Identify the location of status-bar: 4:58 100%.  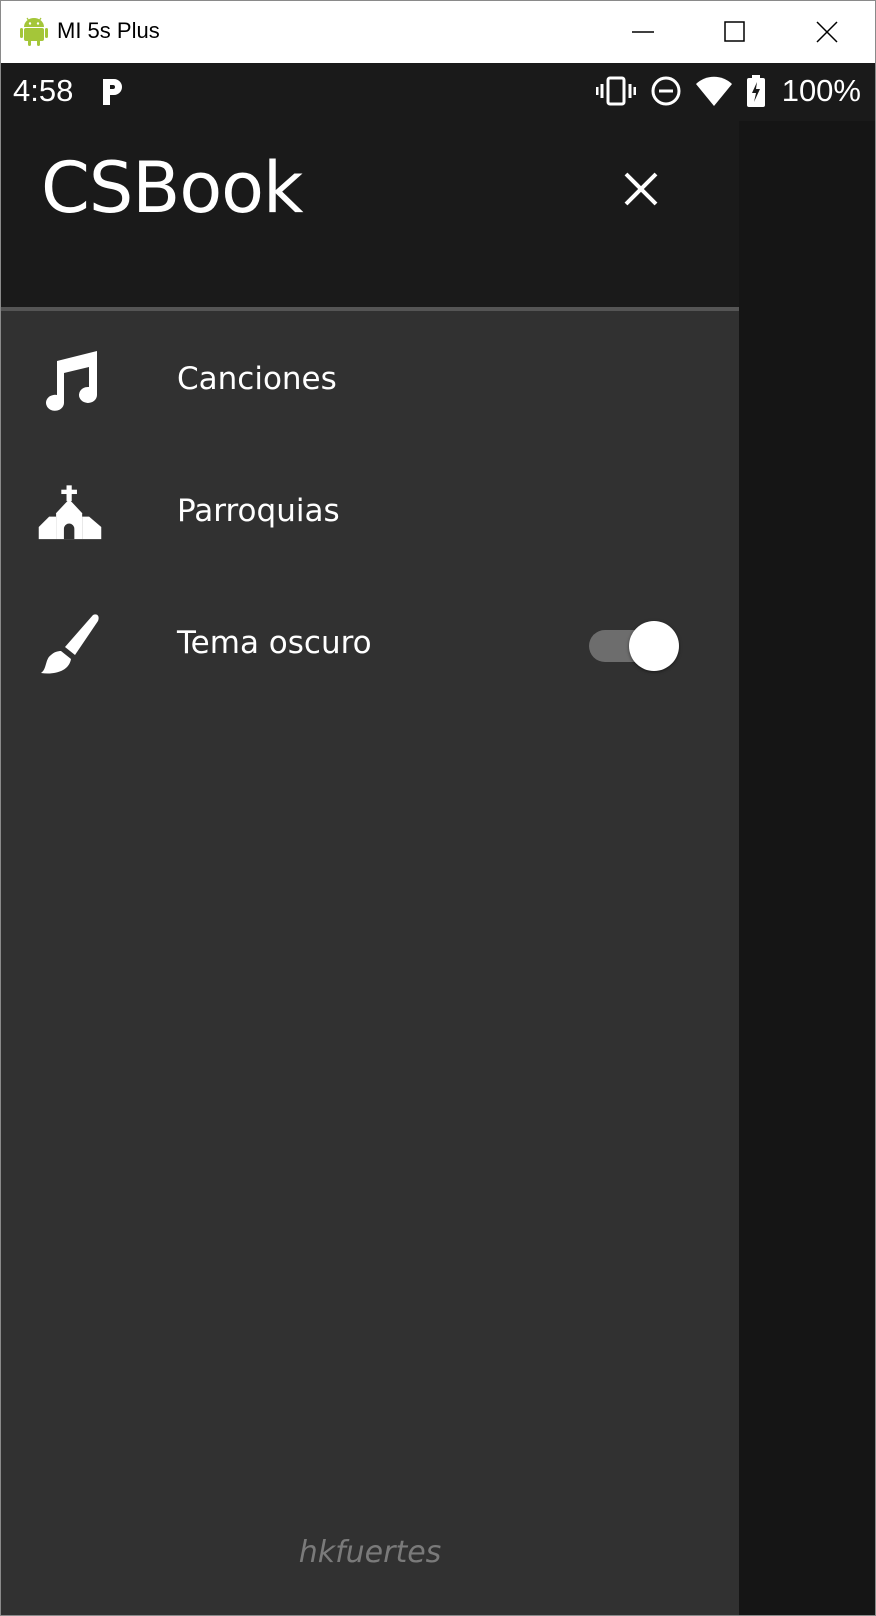
(438, 92).